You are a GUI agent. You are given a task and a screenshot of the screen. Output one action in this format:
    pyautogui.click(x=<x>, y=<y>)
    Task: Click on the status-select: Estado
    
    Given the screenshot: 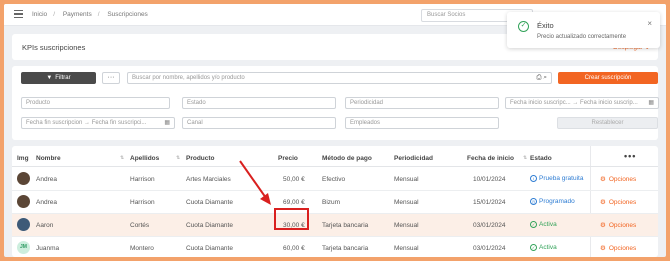 What is the action you would take?
    pyautogui.click(x=259, y=103)
    